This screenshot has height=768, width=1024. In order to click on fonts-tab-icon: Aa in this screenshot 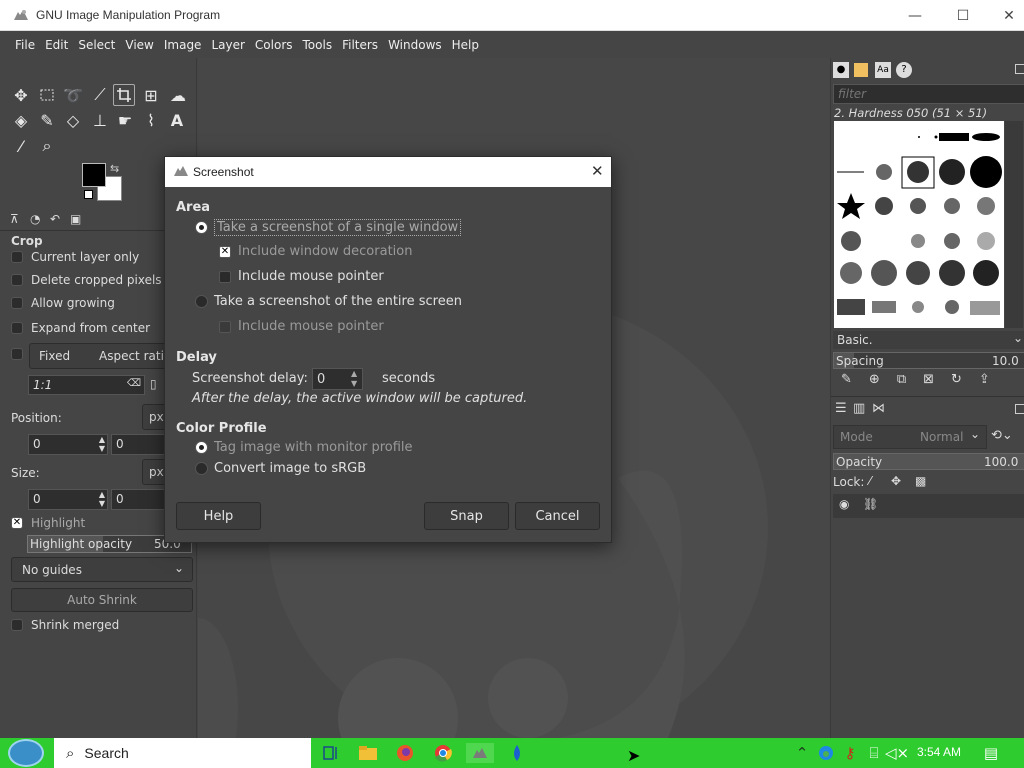, I will do `click(883, 70)`.